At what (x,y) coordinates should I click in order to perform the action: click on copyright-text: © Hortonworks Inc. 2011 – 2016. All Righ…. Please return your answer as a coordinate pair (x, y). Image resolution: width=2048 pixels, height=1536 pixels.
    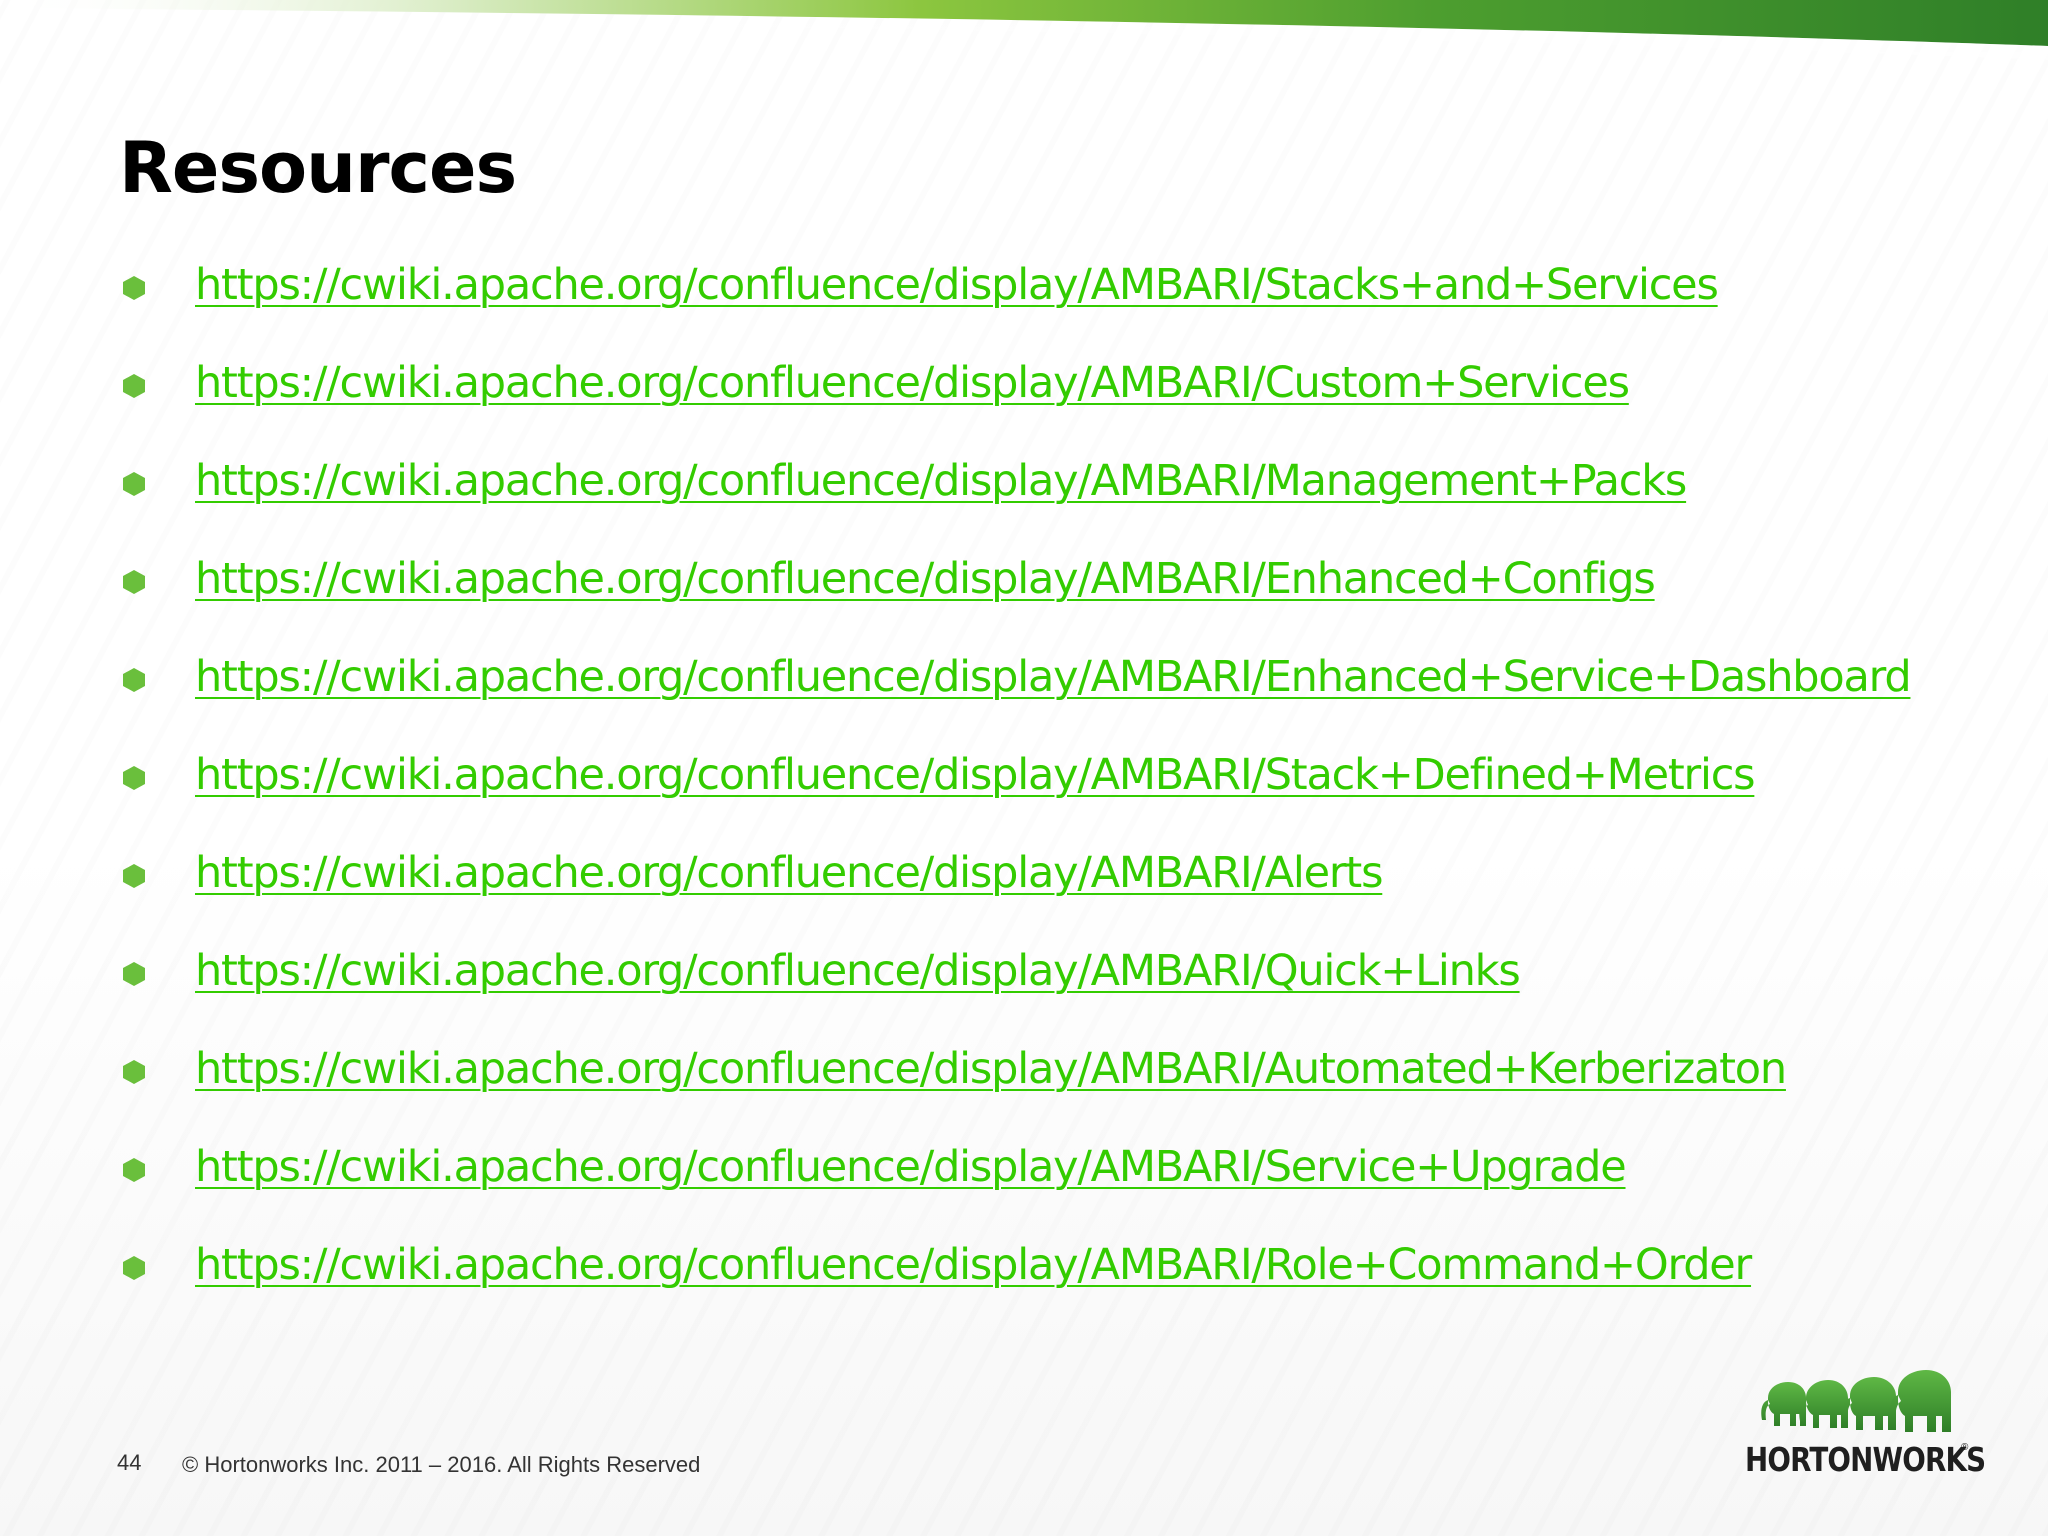
    Looking at the image, I should click on (441, 1464).